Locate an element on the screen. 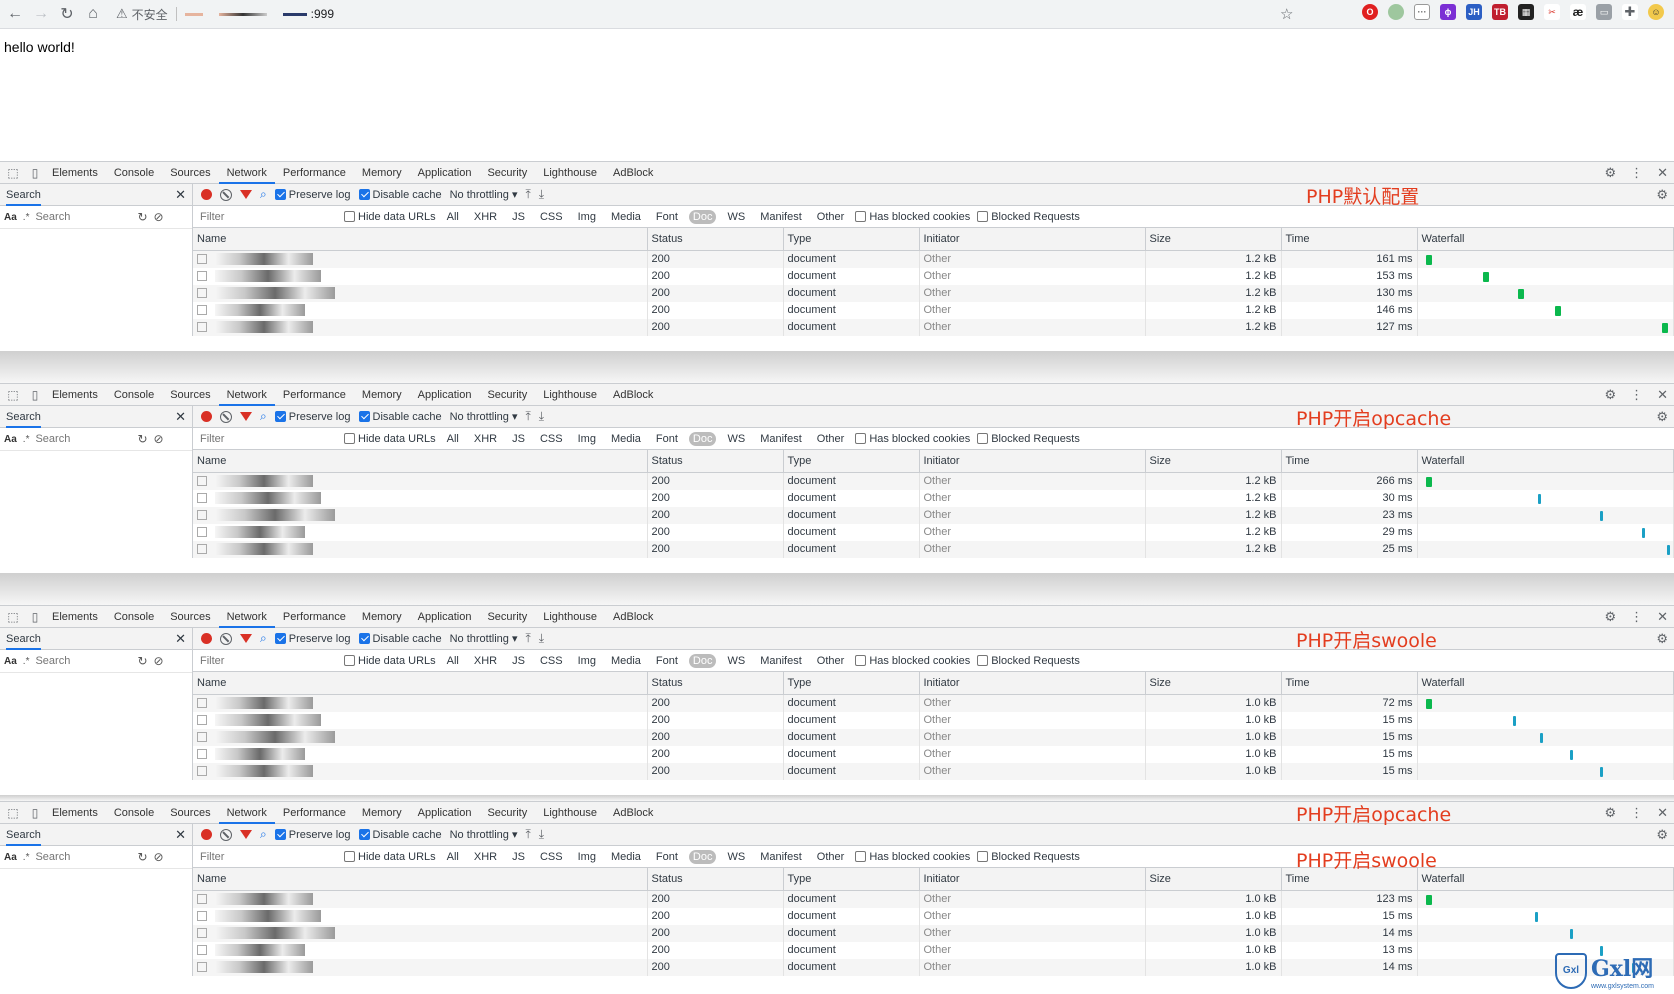 Image resolution: width=1674 pixels, height=994 pixels. extension-icon: ··· is located at coordinates (1422, 12).